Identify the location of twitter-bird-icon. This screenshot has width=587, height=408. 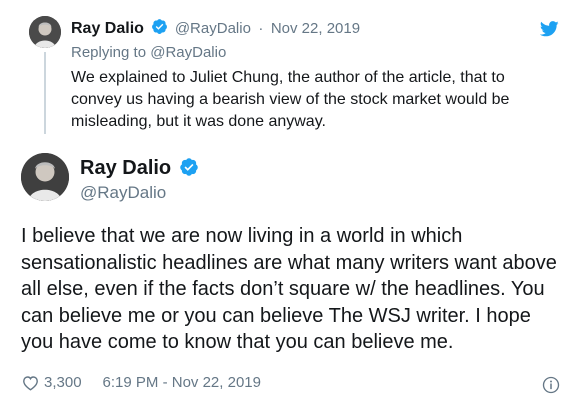
(549, 29).